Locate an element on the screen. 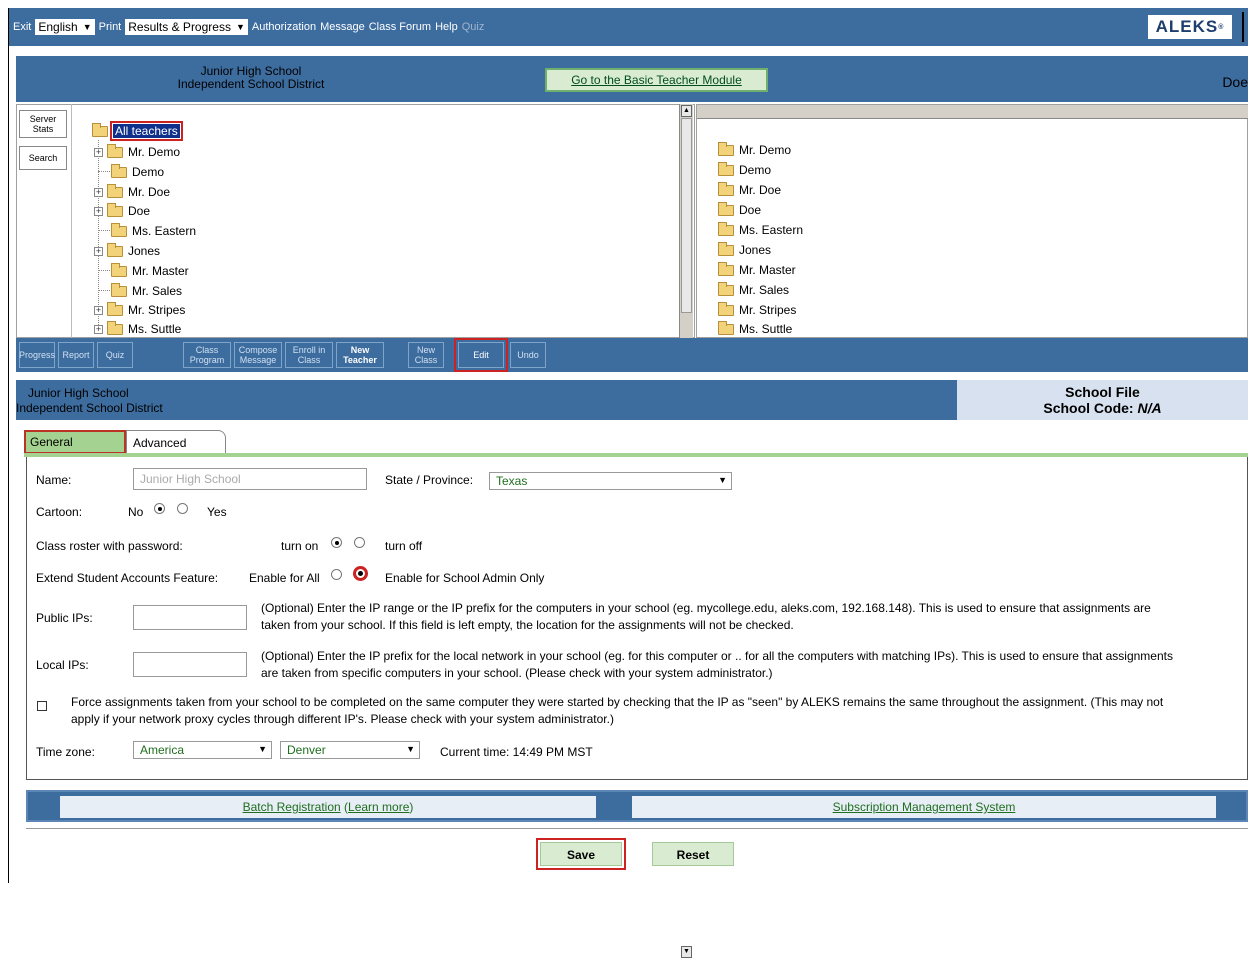 The height and width of the screenshot is (958, 1248). chevron-down-icon: ▼ is located at coordinates (87, 27).